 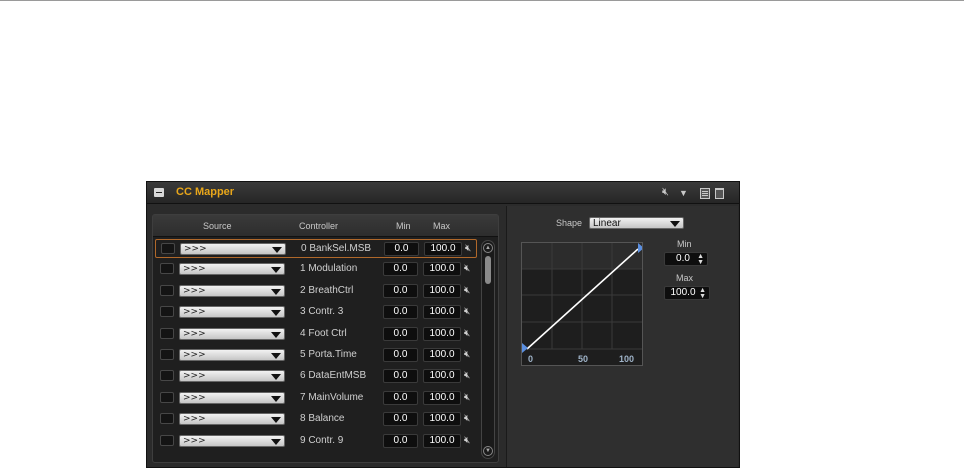 I want to click on table-row: >>> 9 Contr. 9 0.0 100.0 🔇︎, so click(x=316, y=441).